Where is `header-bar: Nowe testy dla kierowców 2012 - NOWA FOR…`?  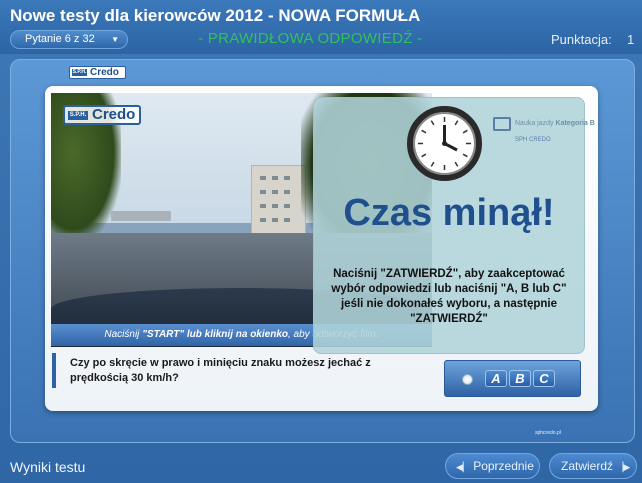
header-bar: Nowe testy dla kierowców 2012 - NOWA FOR… is located at coordinates (321, 27).